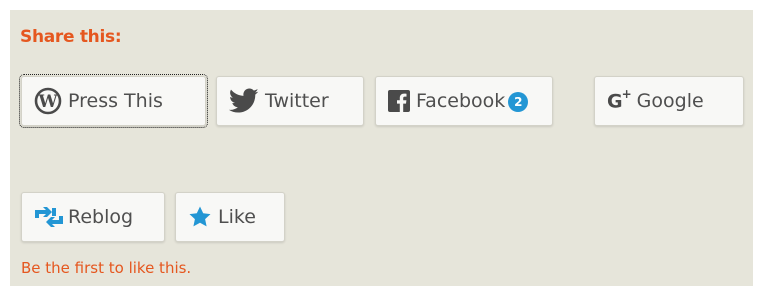 This screenshot has height=293, width=761. What do you see at coordinates (461, 101) in the screenshot?
I see `facebook-label: Facebook` at bounding box center [461, 101].